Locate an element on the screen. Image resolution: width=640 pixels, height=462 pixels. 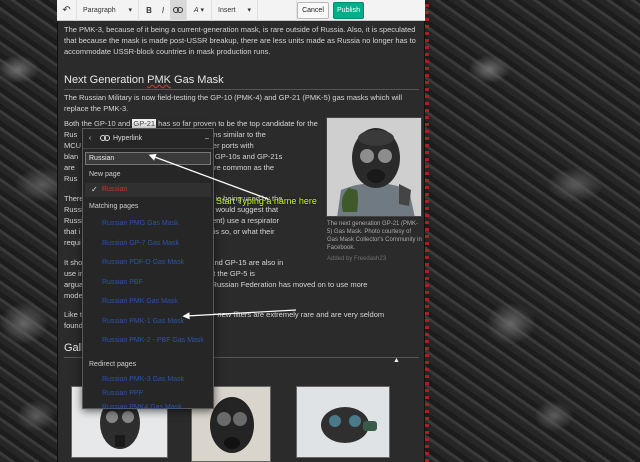
annotation-arrows is located at coordinates (222, 236).